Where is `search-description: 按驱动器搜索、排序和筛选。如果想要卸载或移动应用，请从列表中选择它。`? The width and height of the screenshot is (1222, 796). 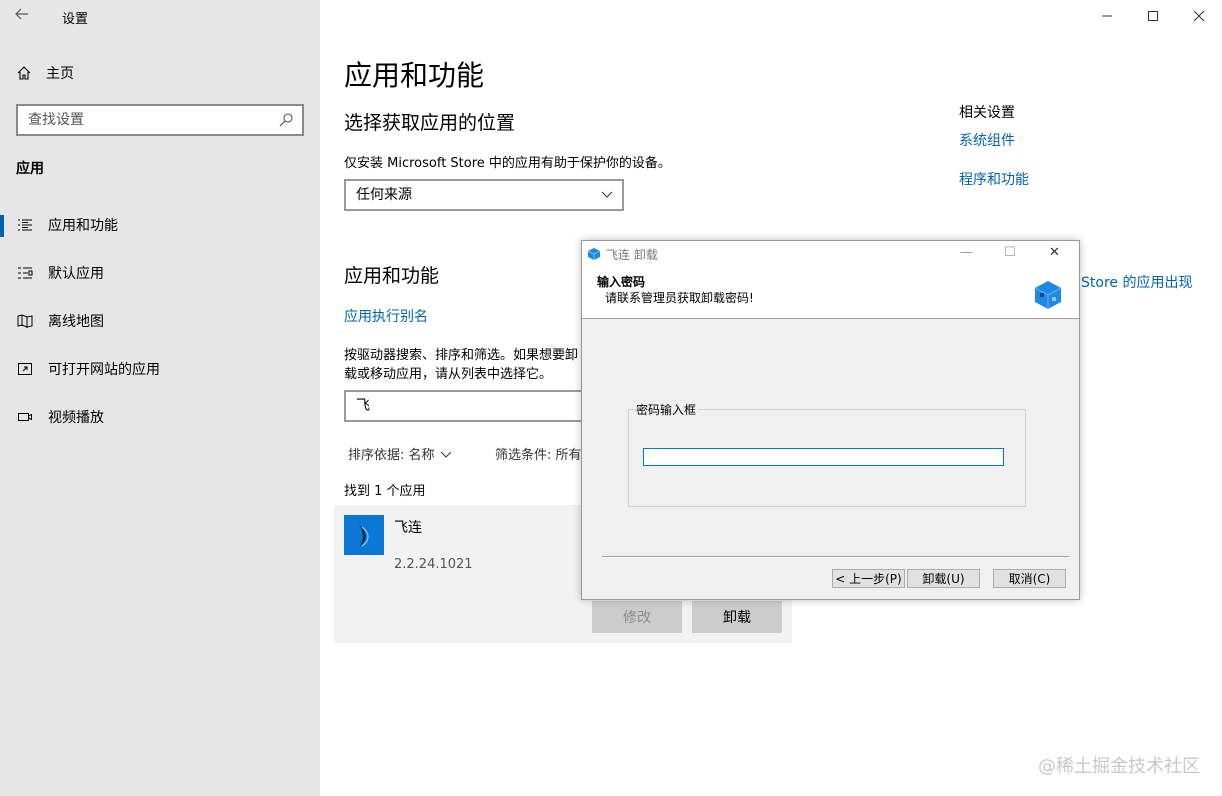 search-description: 按驱动器搜索、排序和筛选。如果想要卸载或移动应用，请从列表中选择它。 is located at coordinates (461, 365).